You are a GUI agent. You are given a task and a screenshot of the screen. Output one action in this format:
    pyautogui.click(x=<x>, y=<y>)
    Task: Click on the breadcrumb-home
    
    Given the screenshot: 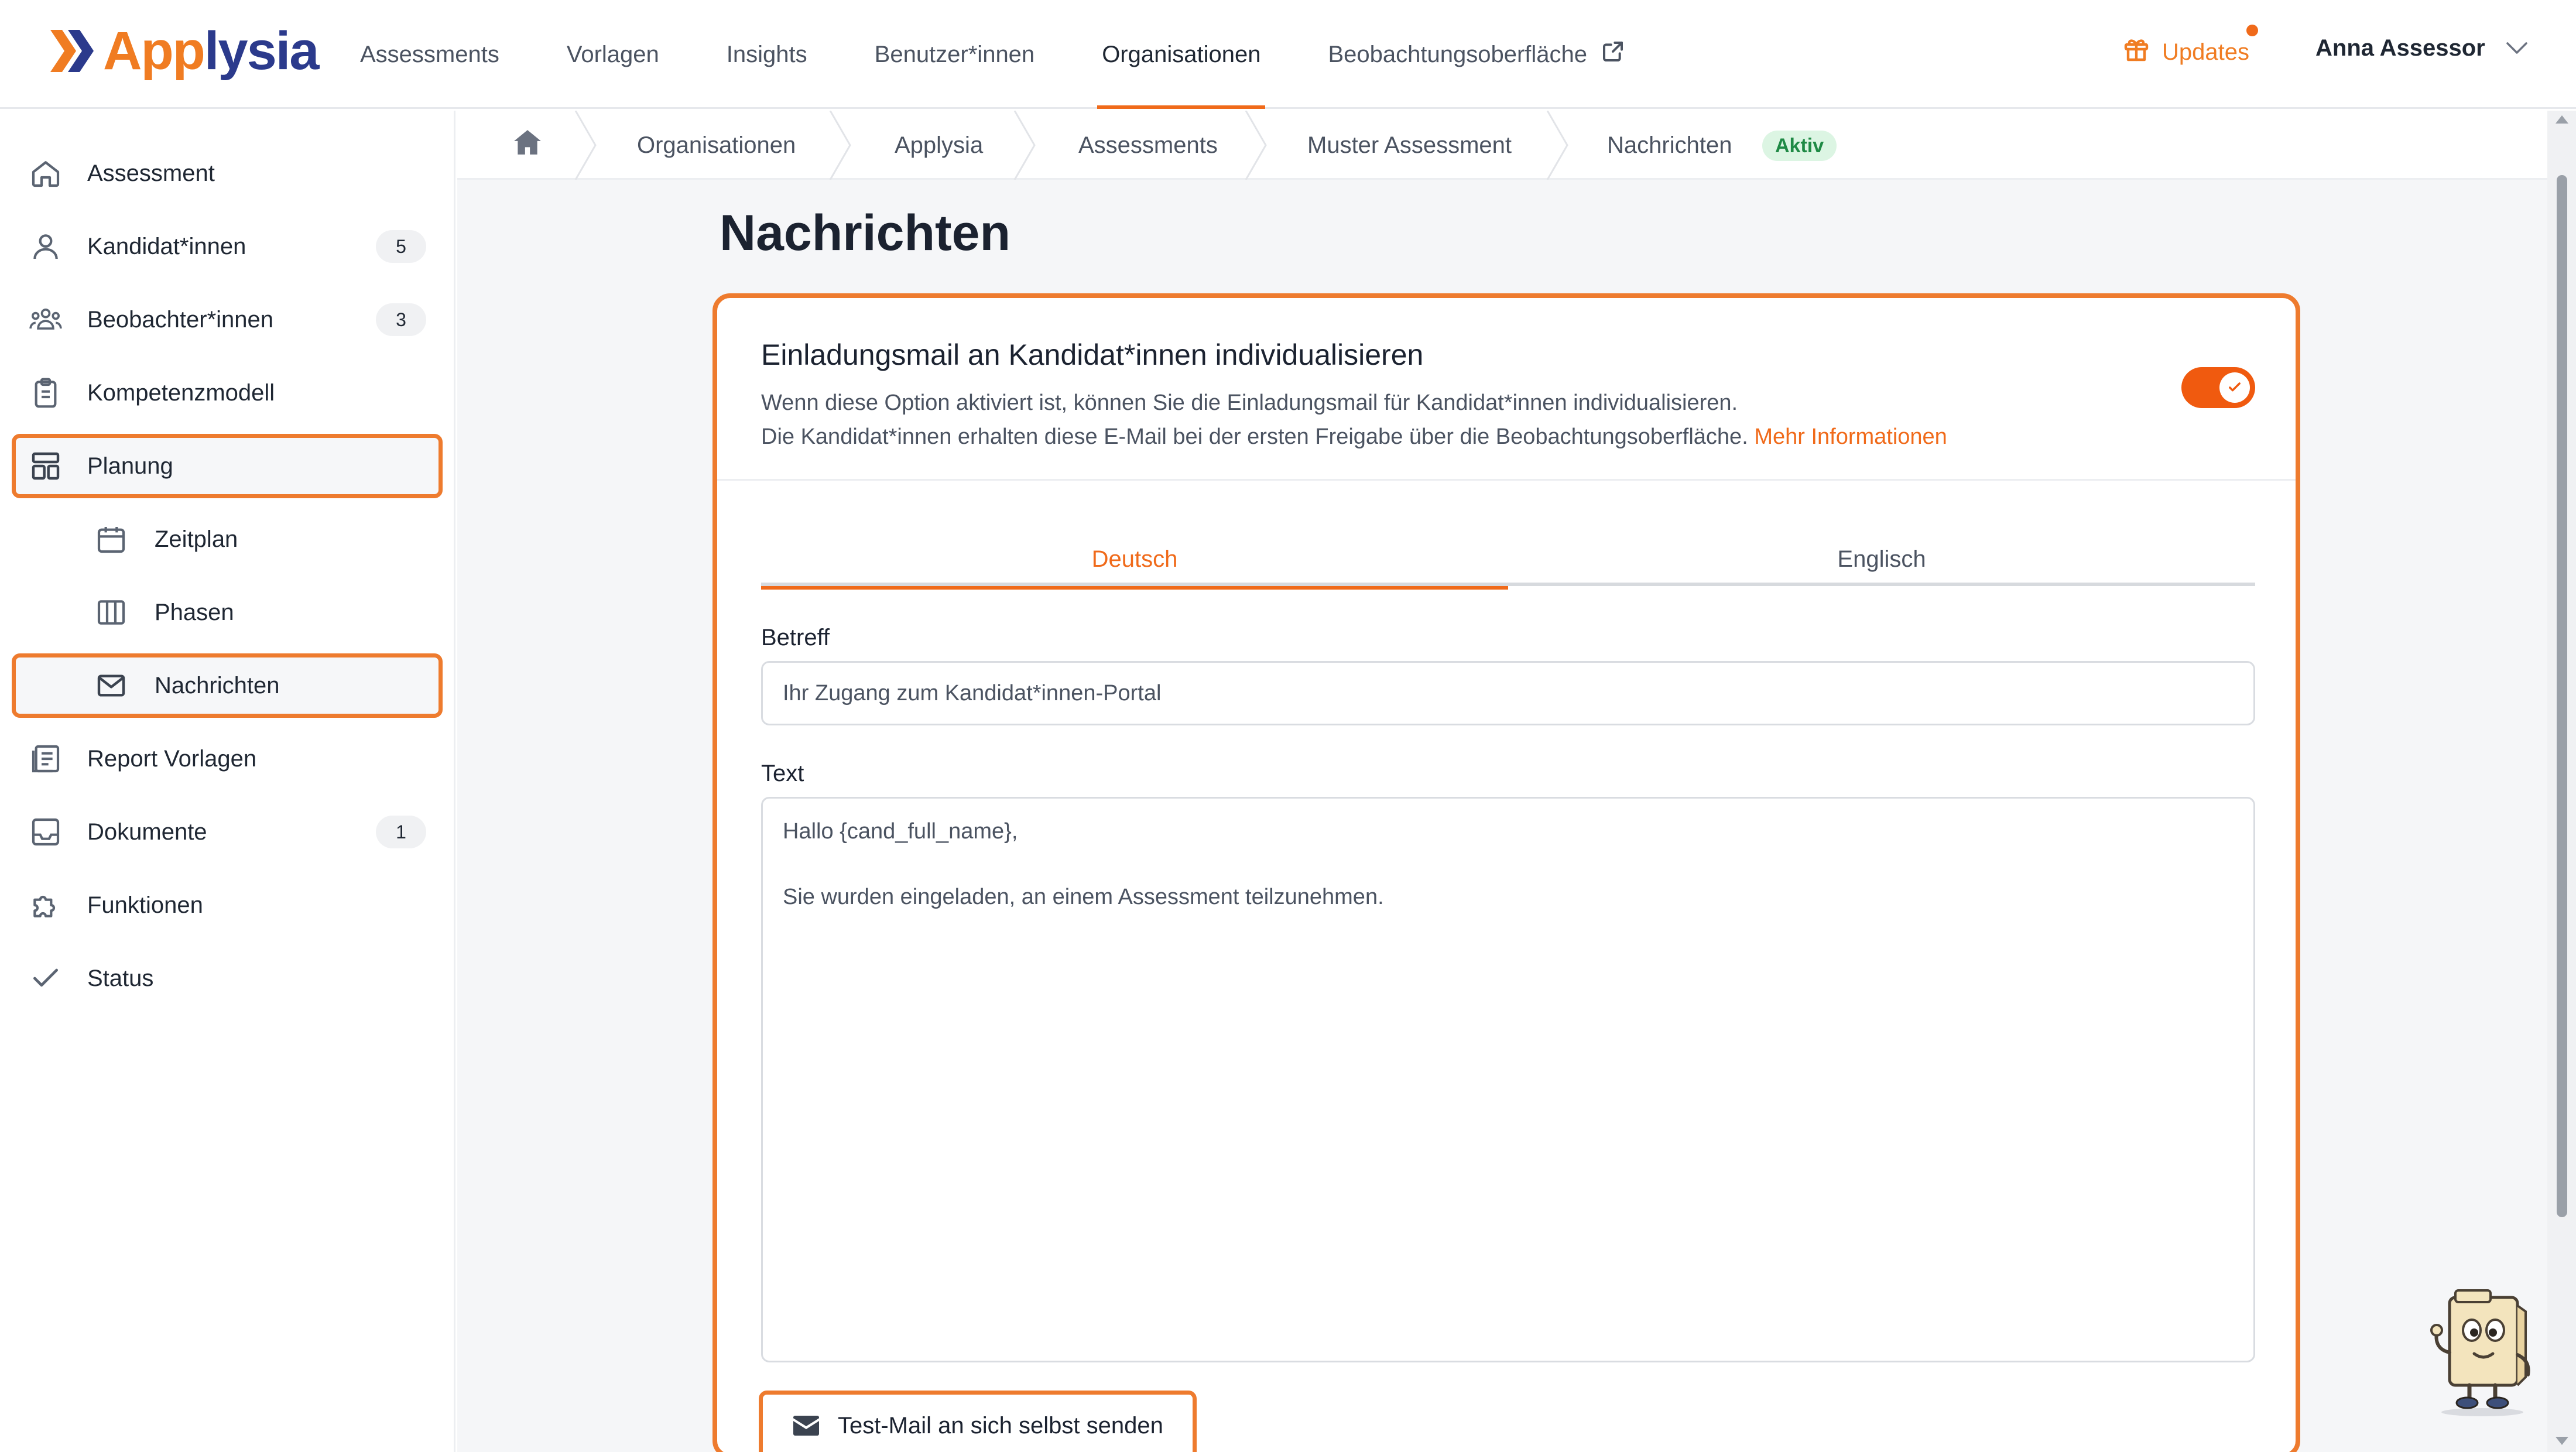 What is the action you would take?
    pyautogui.click(x=527, y=145)
    